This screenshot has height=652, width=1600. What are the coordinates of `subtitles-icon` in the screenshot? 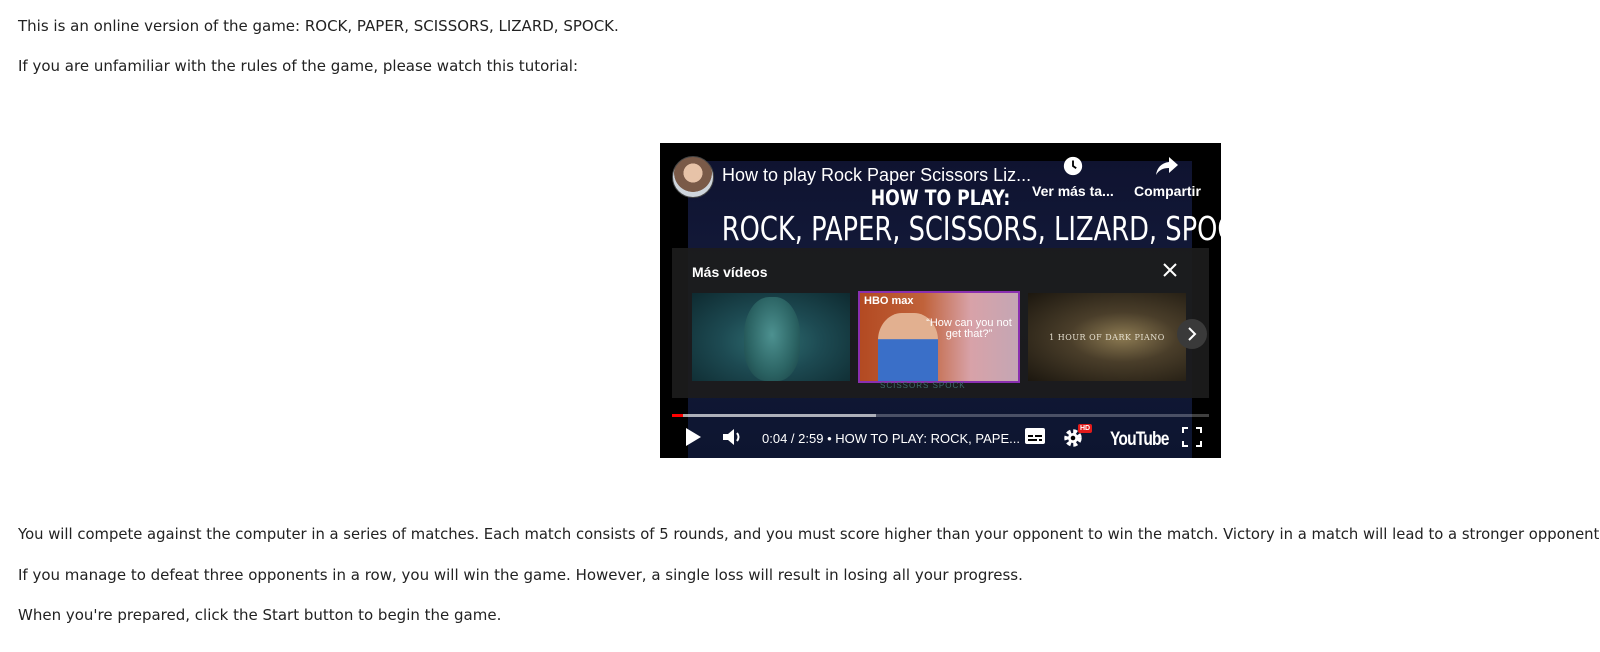 It's located at (1035, 436).